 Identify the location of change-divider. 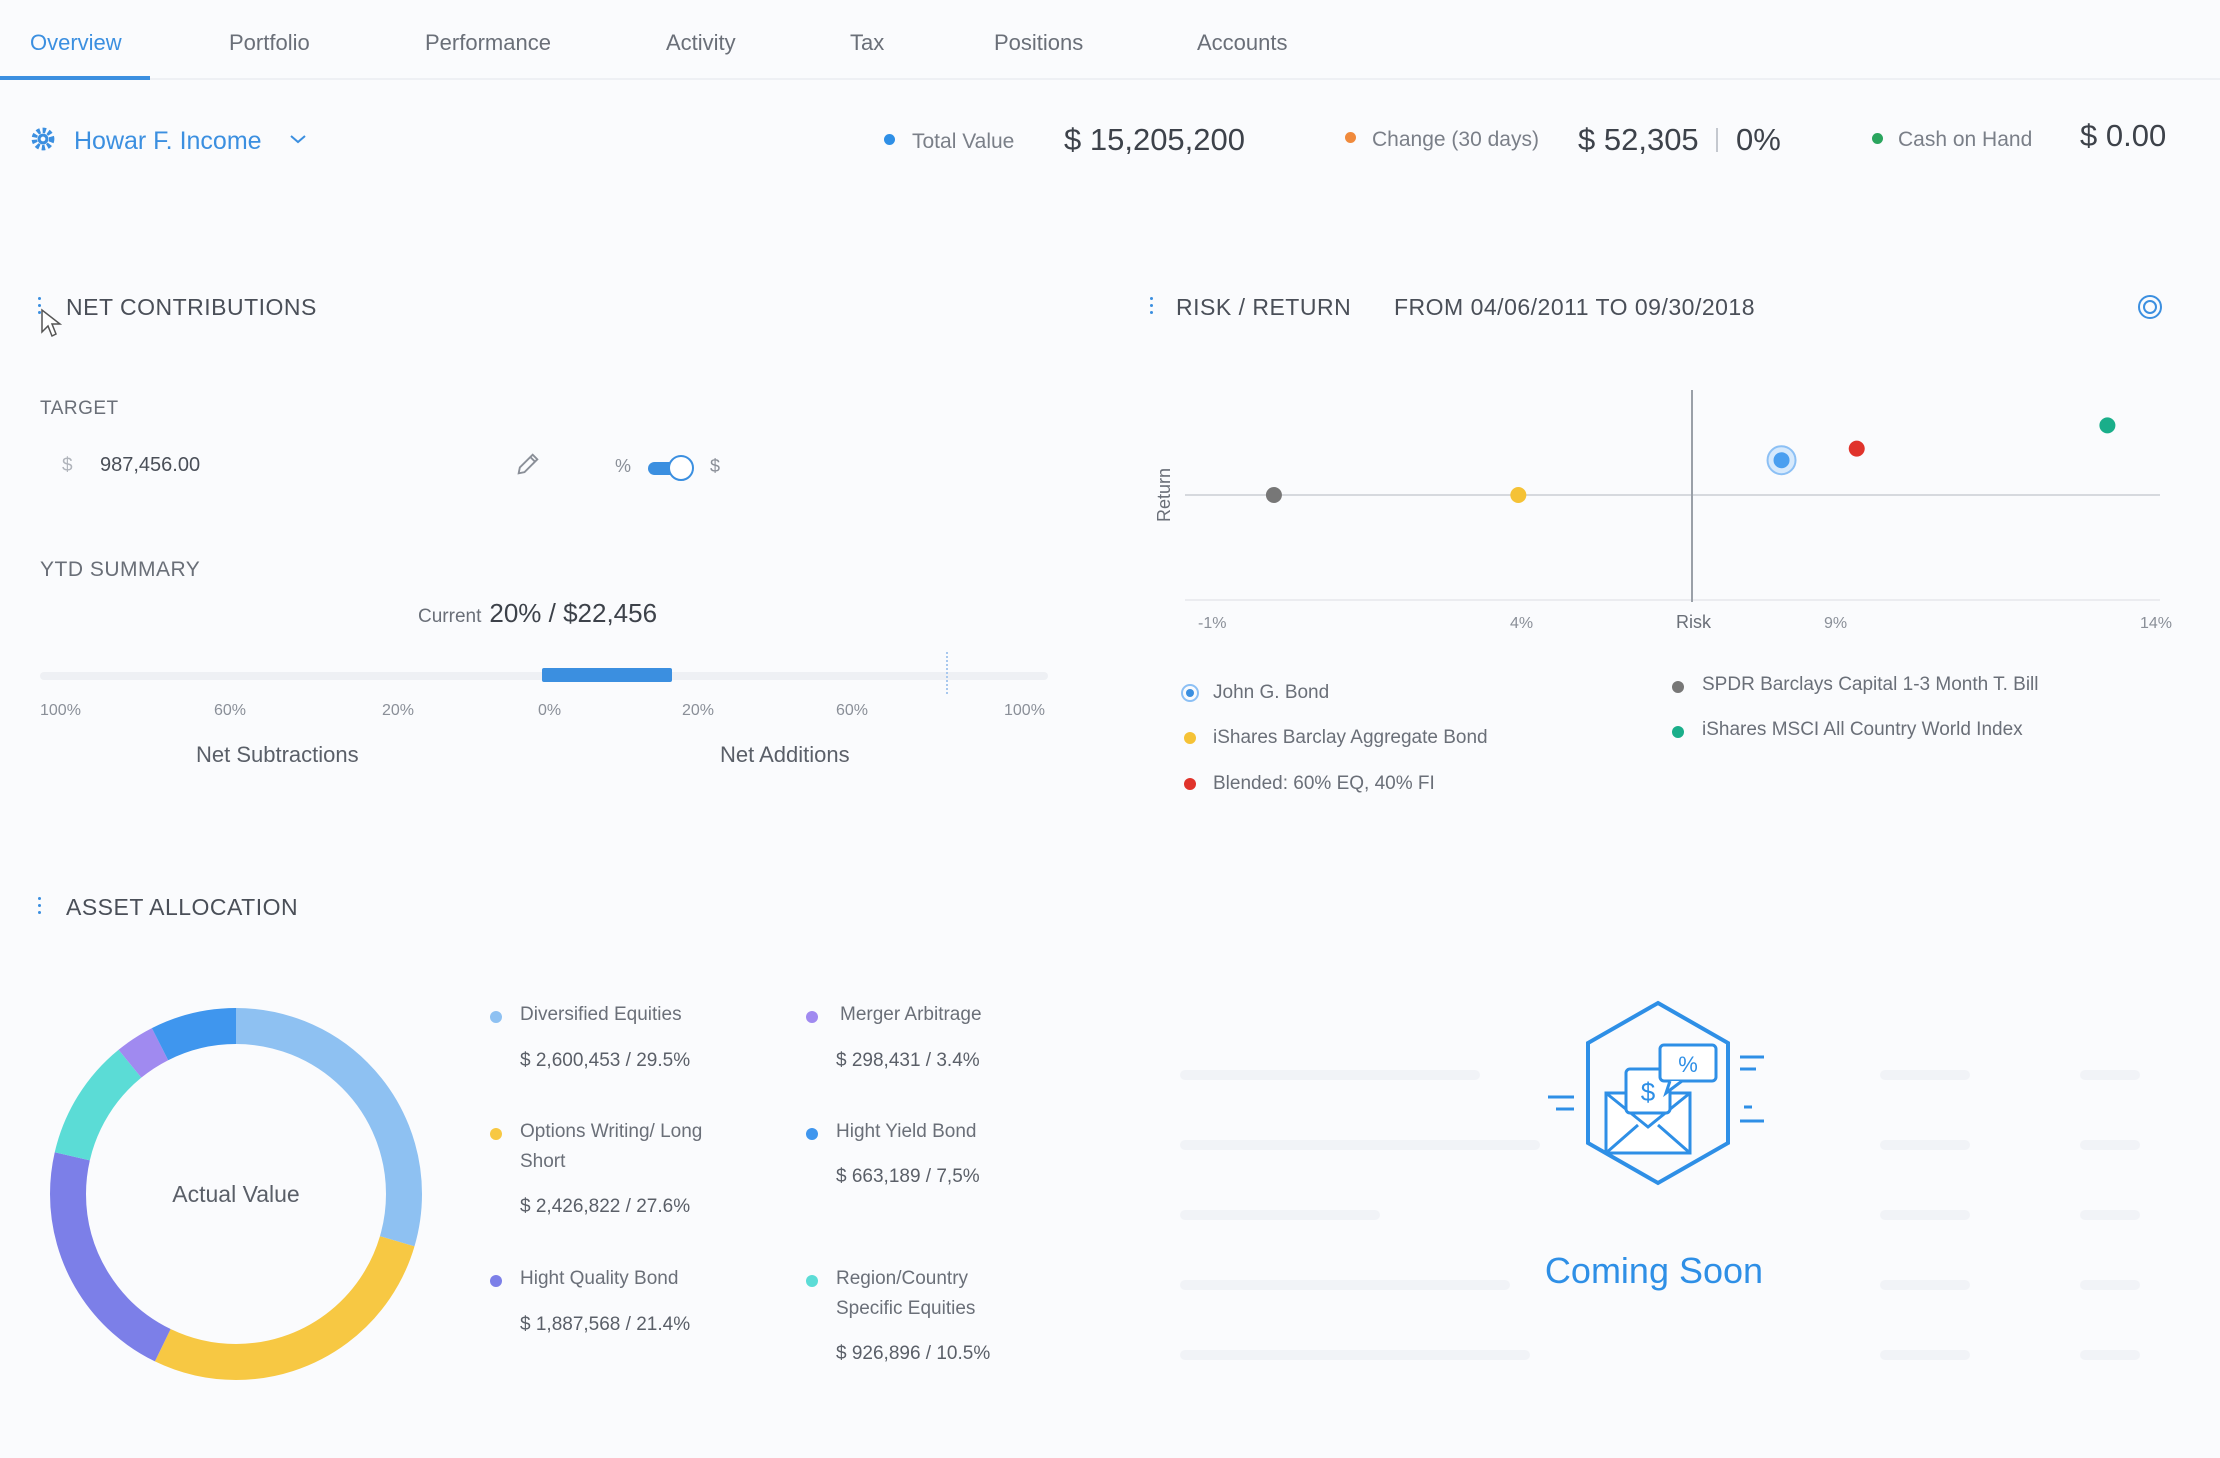
(1717, 140).